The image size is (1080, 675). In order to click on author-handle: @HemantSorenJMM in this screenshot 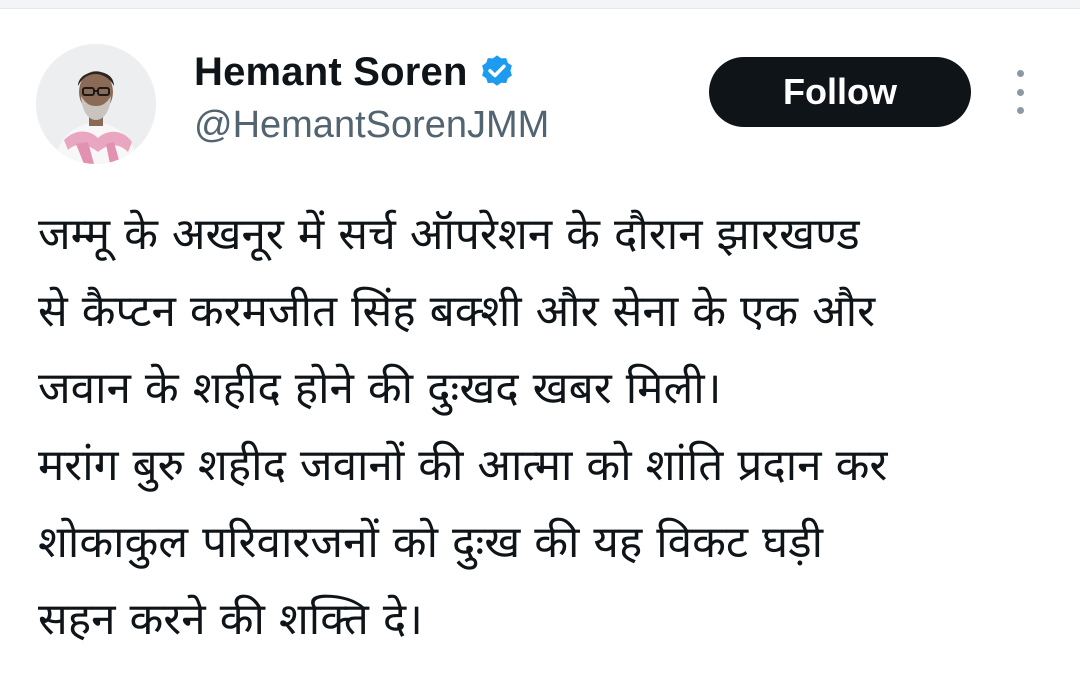, I will do `click(371, 125)`.